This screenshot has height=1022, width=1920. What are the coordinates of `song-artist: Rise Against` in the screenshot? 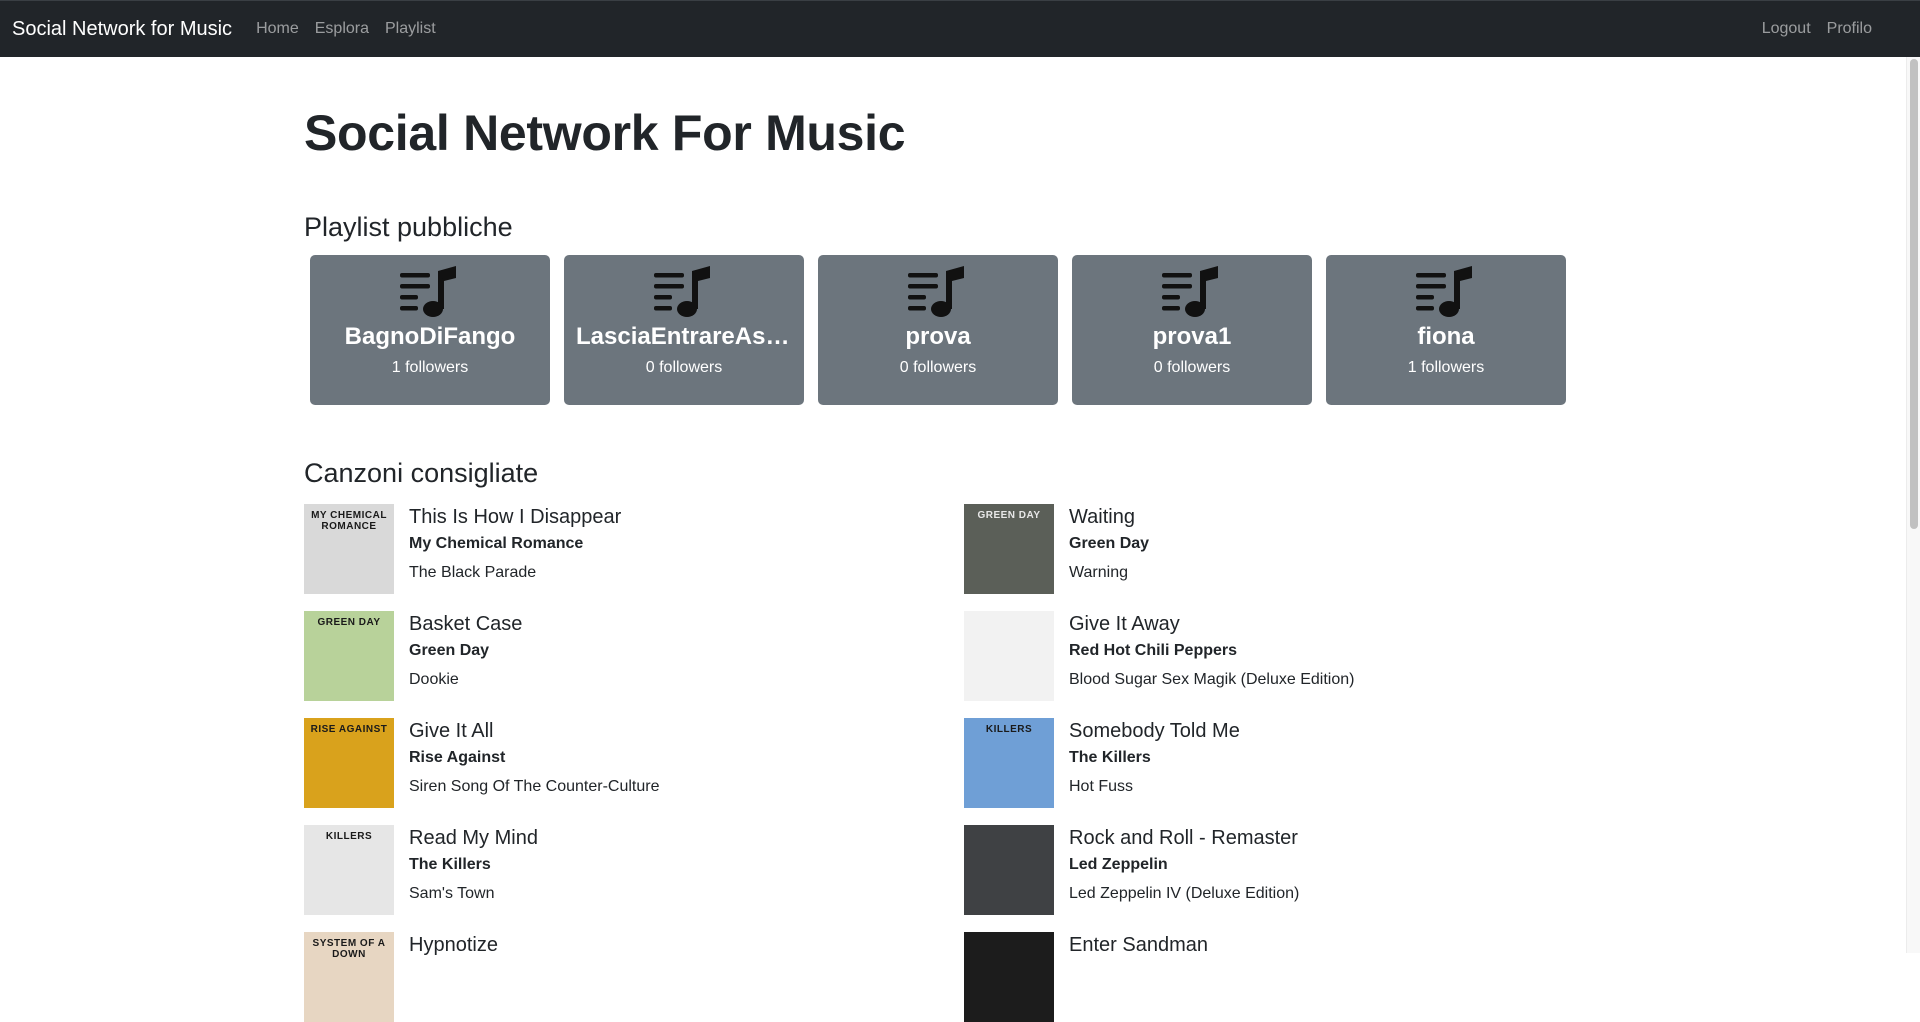 It's located at (457, 757).